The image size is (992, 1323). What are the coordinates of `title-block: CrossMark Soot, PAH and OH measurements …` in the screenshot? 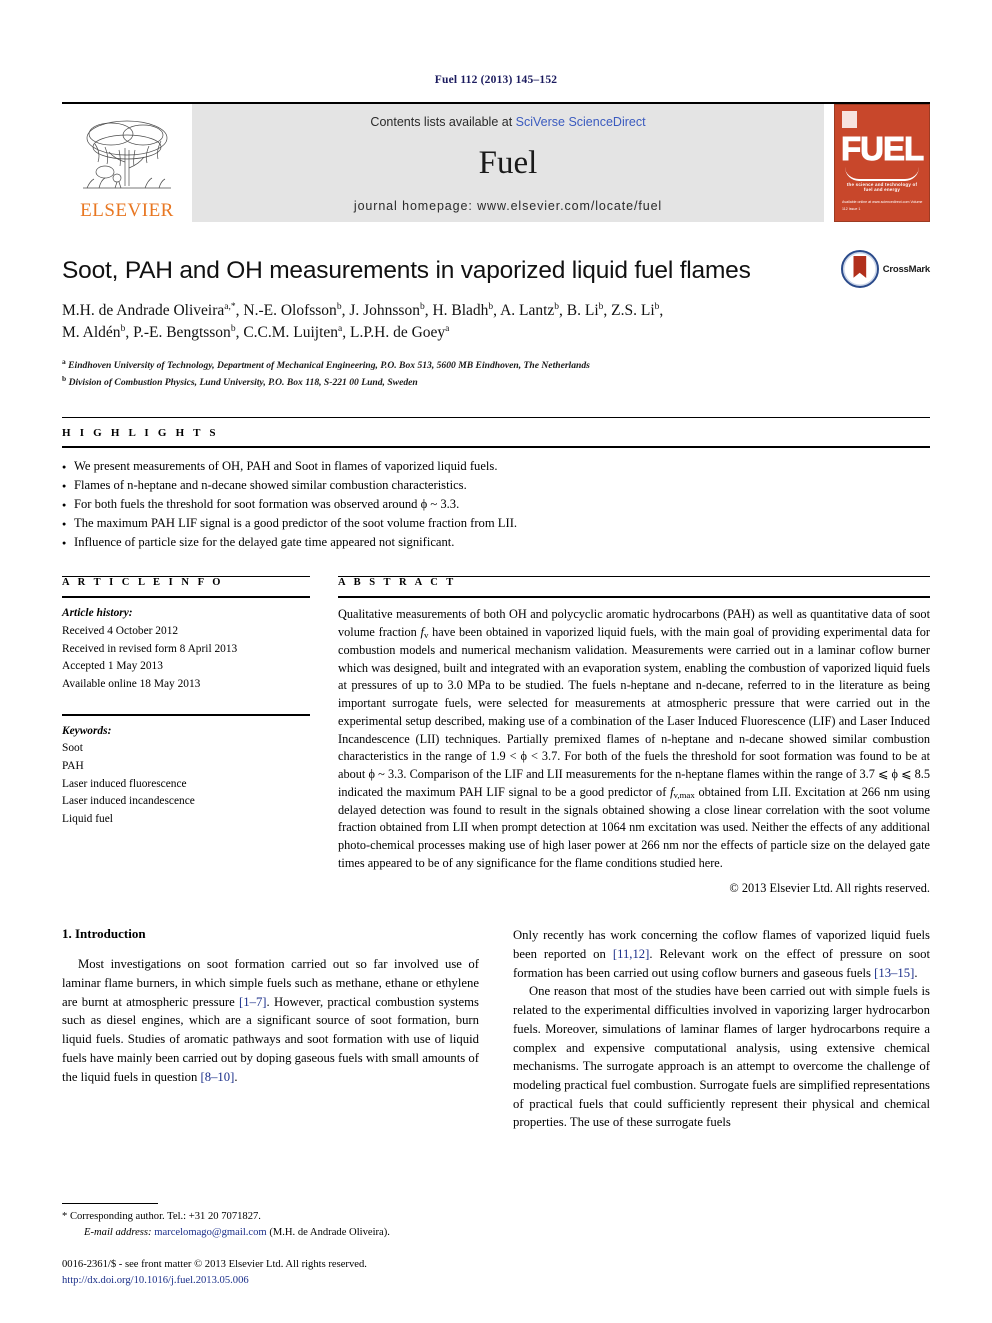 It's located at (496, 320).